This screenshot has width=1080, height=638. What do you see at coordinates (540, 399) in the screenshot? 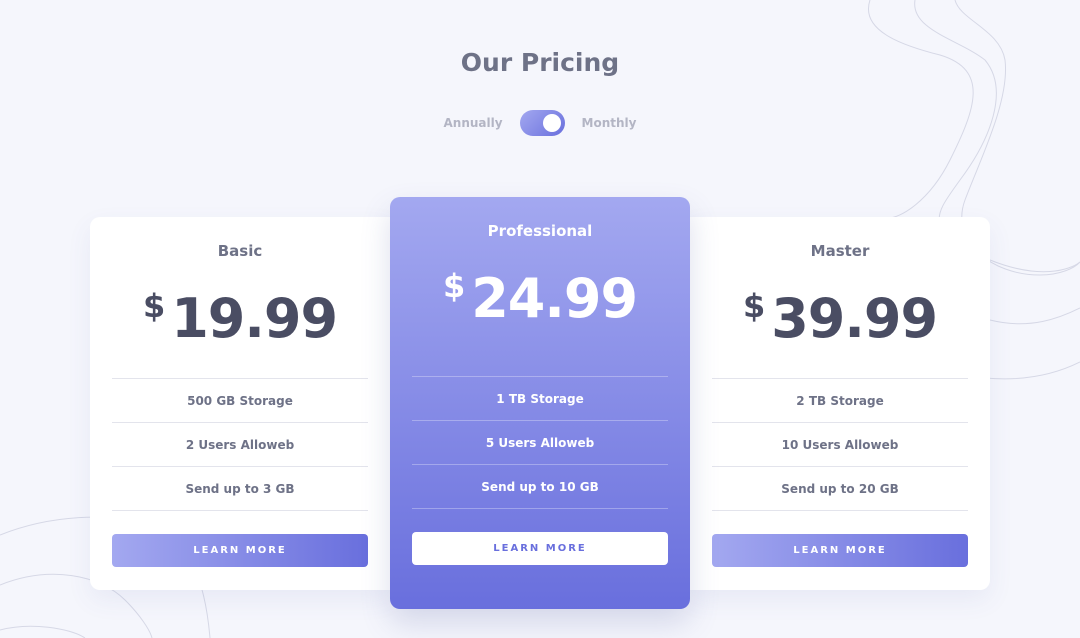
I see `feature-item: 1 TB Storage` at bounding box center [540, 399].